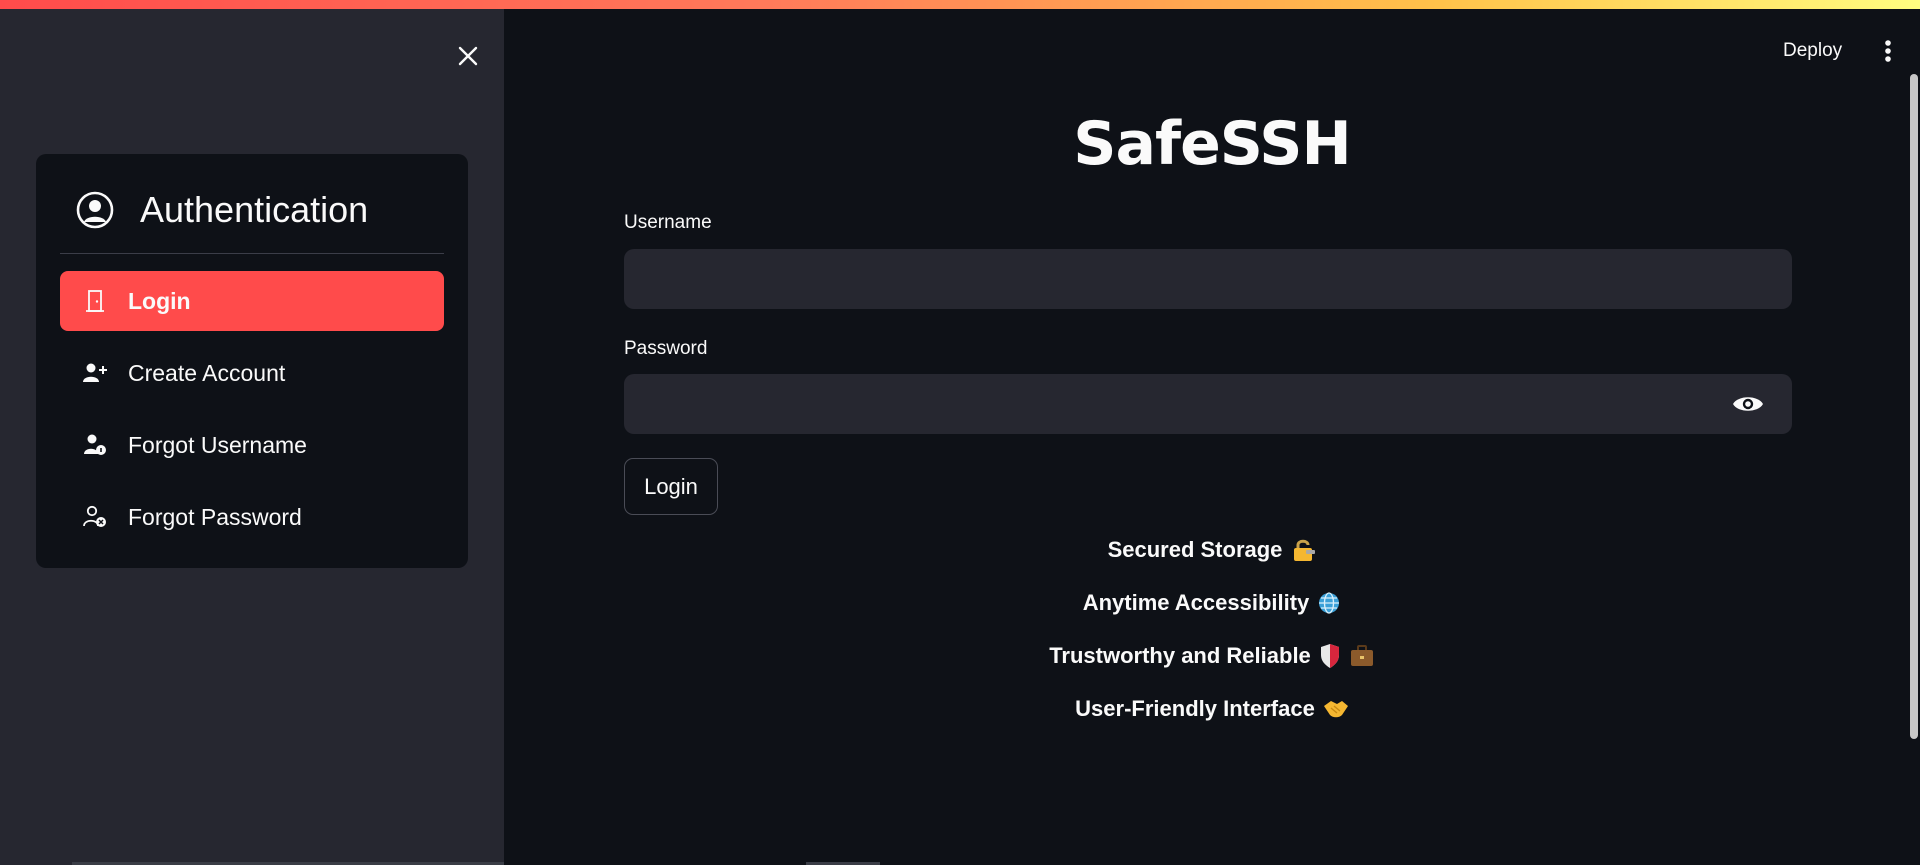 Image resolution: width=1920 pixels, height=865 pixels. I want to click on auth-menu-header: Authentication, so click(260, 210).